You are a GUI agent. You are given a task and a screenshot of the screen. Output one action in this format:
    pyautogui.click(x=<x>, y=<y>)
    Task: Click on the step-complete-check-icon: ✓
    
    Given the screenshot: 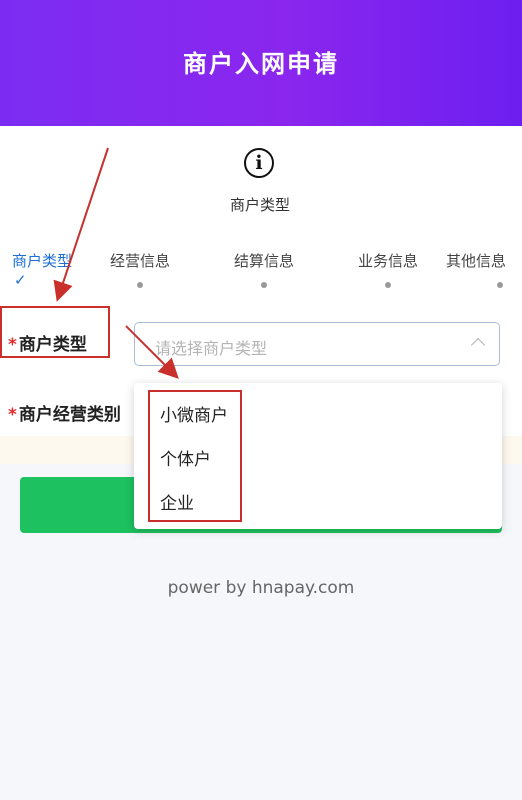 What is the action you would take?
    pyautogui.click(x=20, y=280)
    